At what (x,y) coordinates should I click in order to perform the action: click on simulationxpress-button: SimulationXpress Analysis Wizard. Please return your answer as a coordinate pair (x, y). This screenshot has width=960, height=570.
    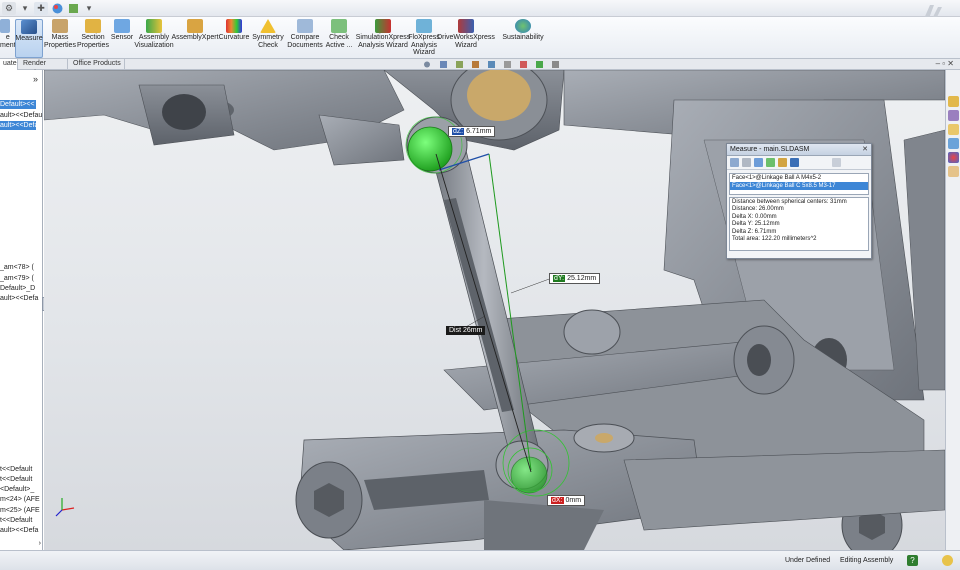
    Looking at the image, I should click on (383, 38).